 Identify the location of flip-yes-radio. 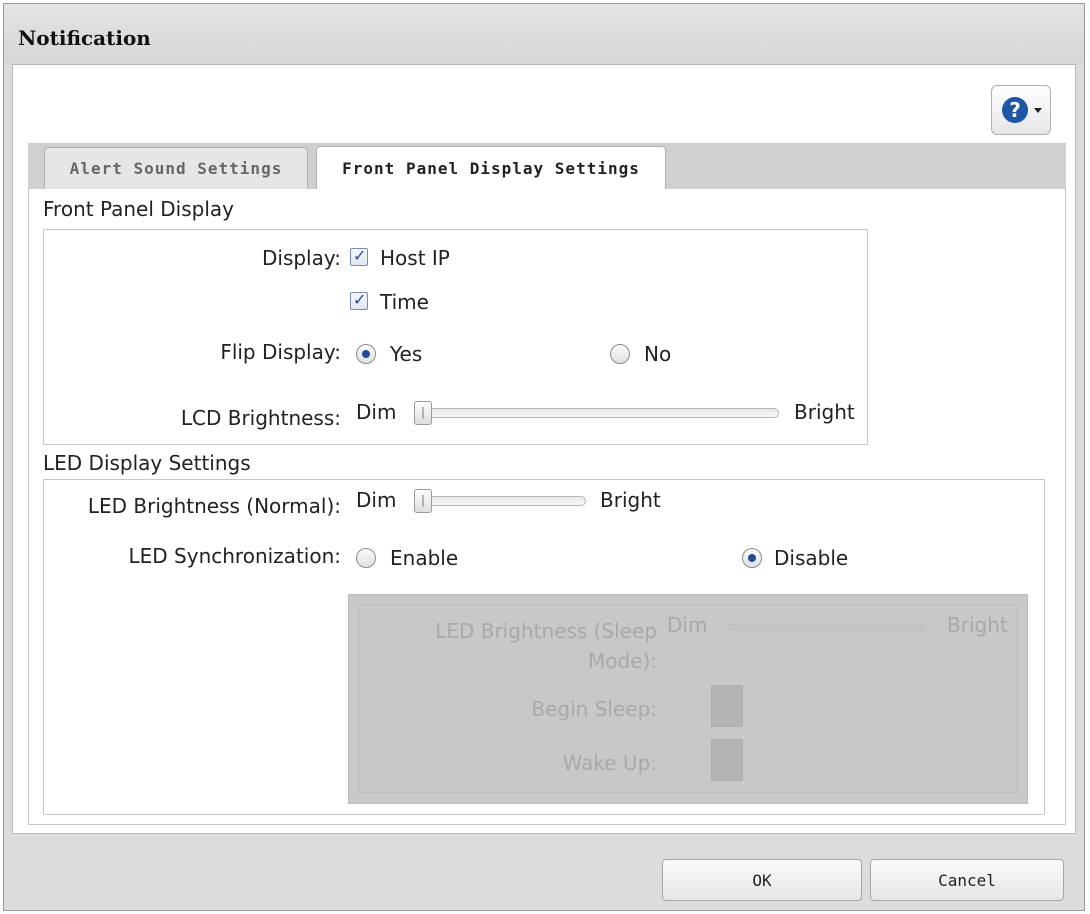
(366, 354).